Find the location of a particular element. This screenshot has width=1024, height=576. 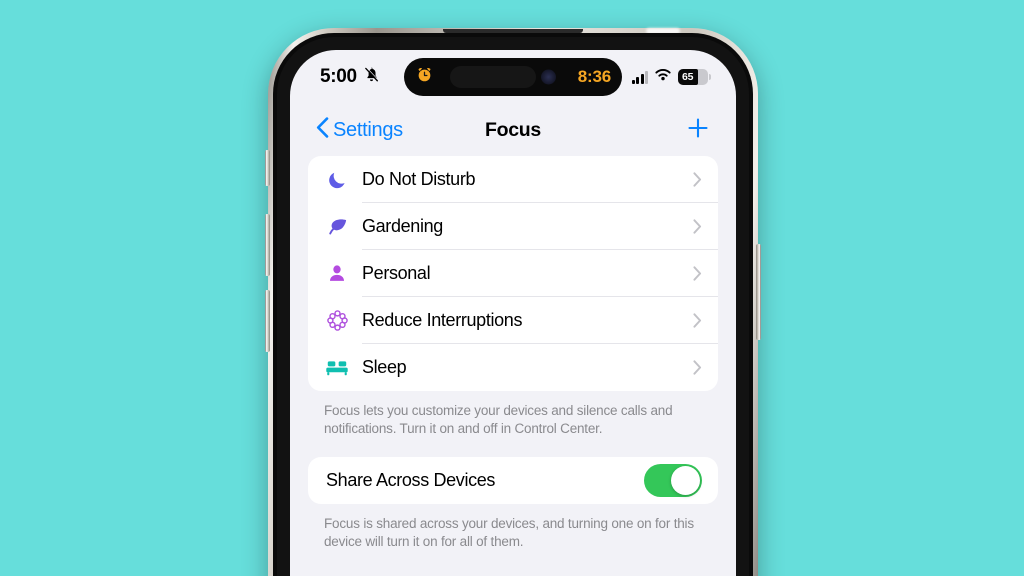

battery-percent-label: 65 is located at coordinates (688, 77).